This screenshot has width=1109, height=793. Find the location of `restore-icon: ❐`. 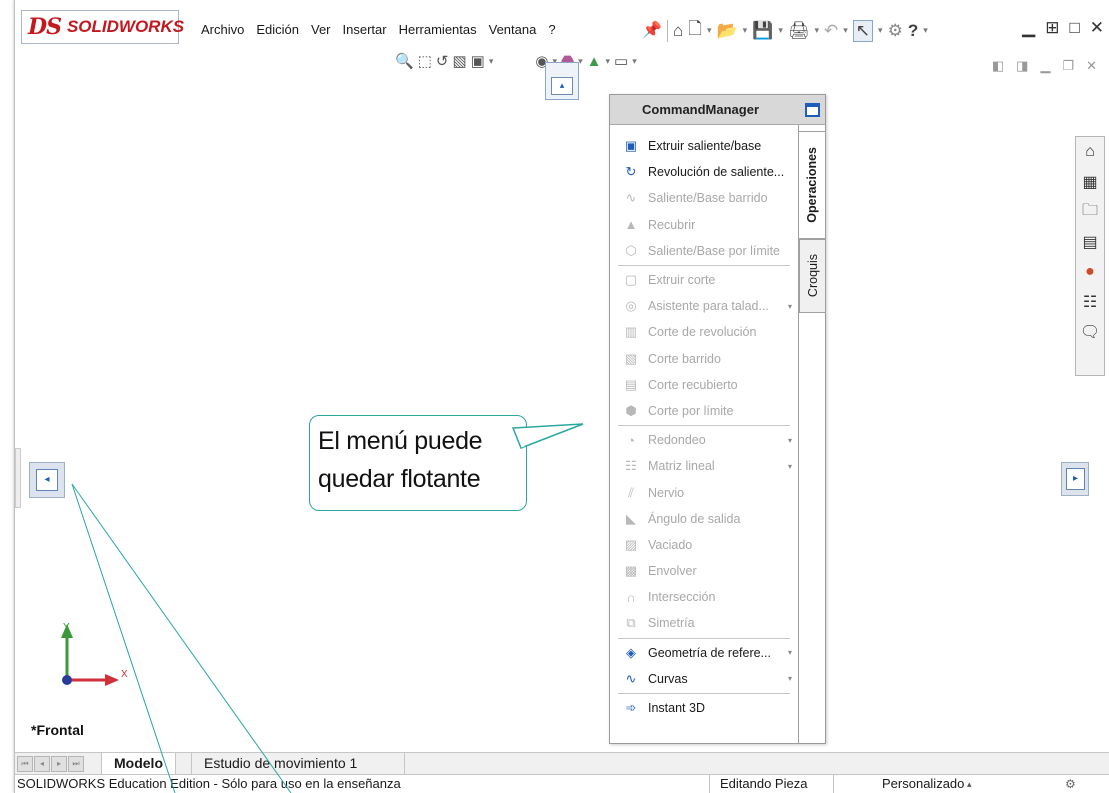

restore-icon: ❐ is located at coordinates (1068, 66).